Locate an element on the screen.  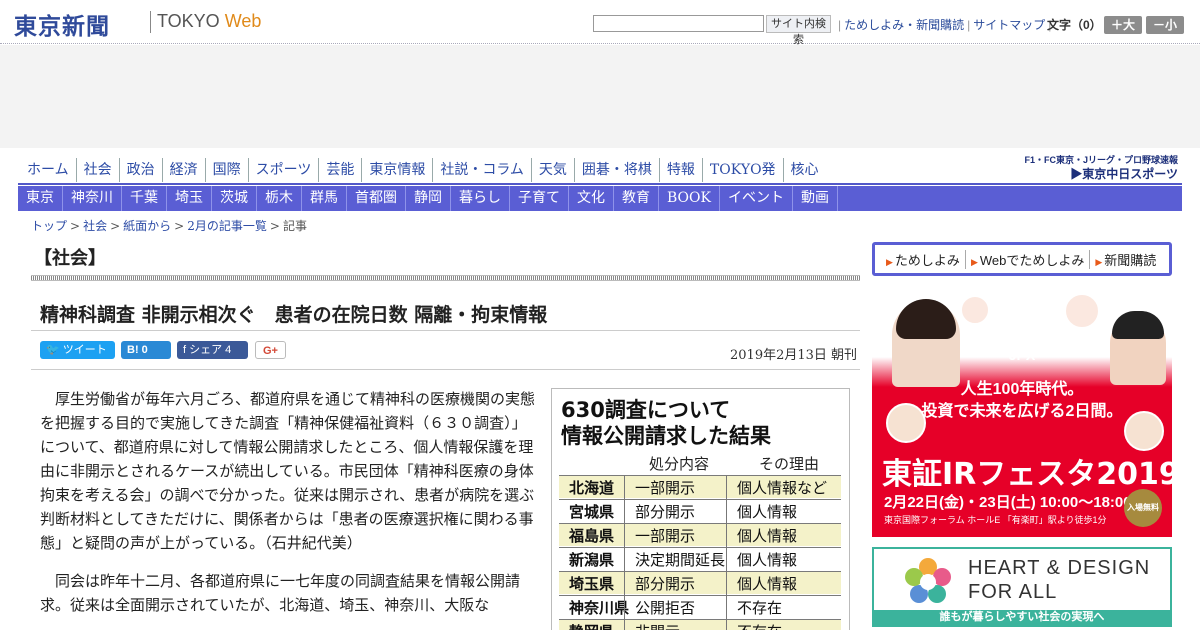
web-trial-link: ▶ Webでためしよみ is located at coordinates (1028, 259).